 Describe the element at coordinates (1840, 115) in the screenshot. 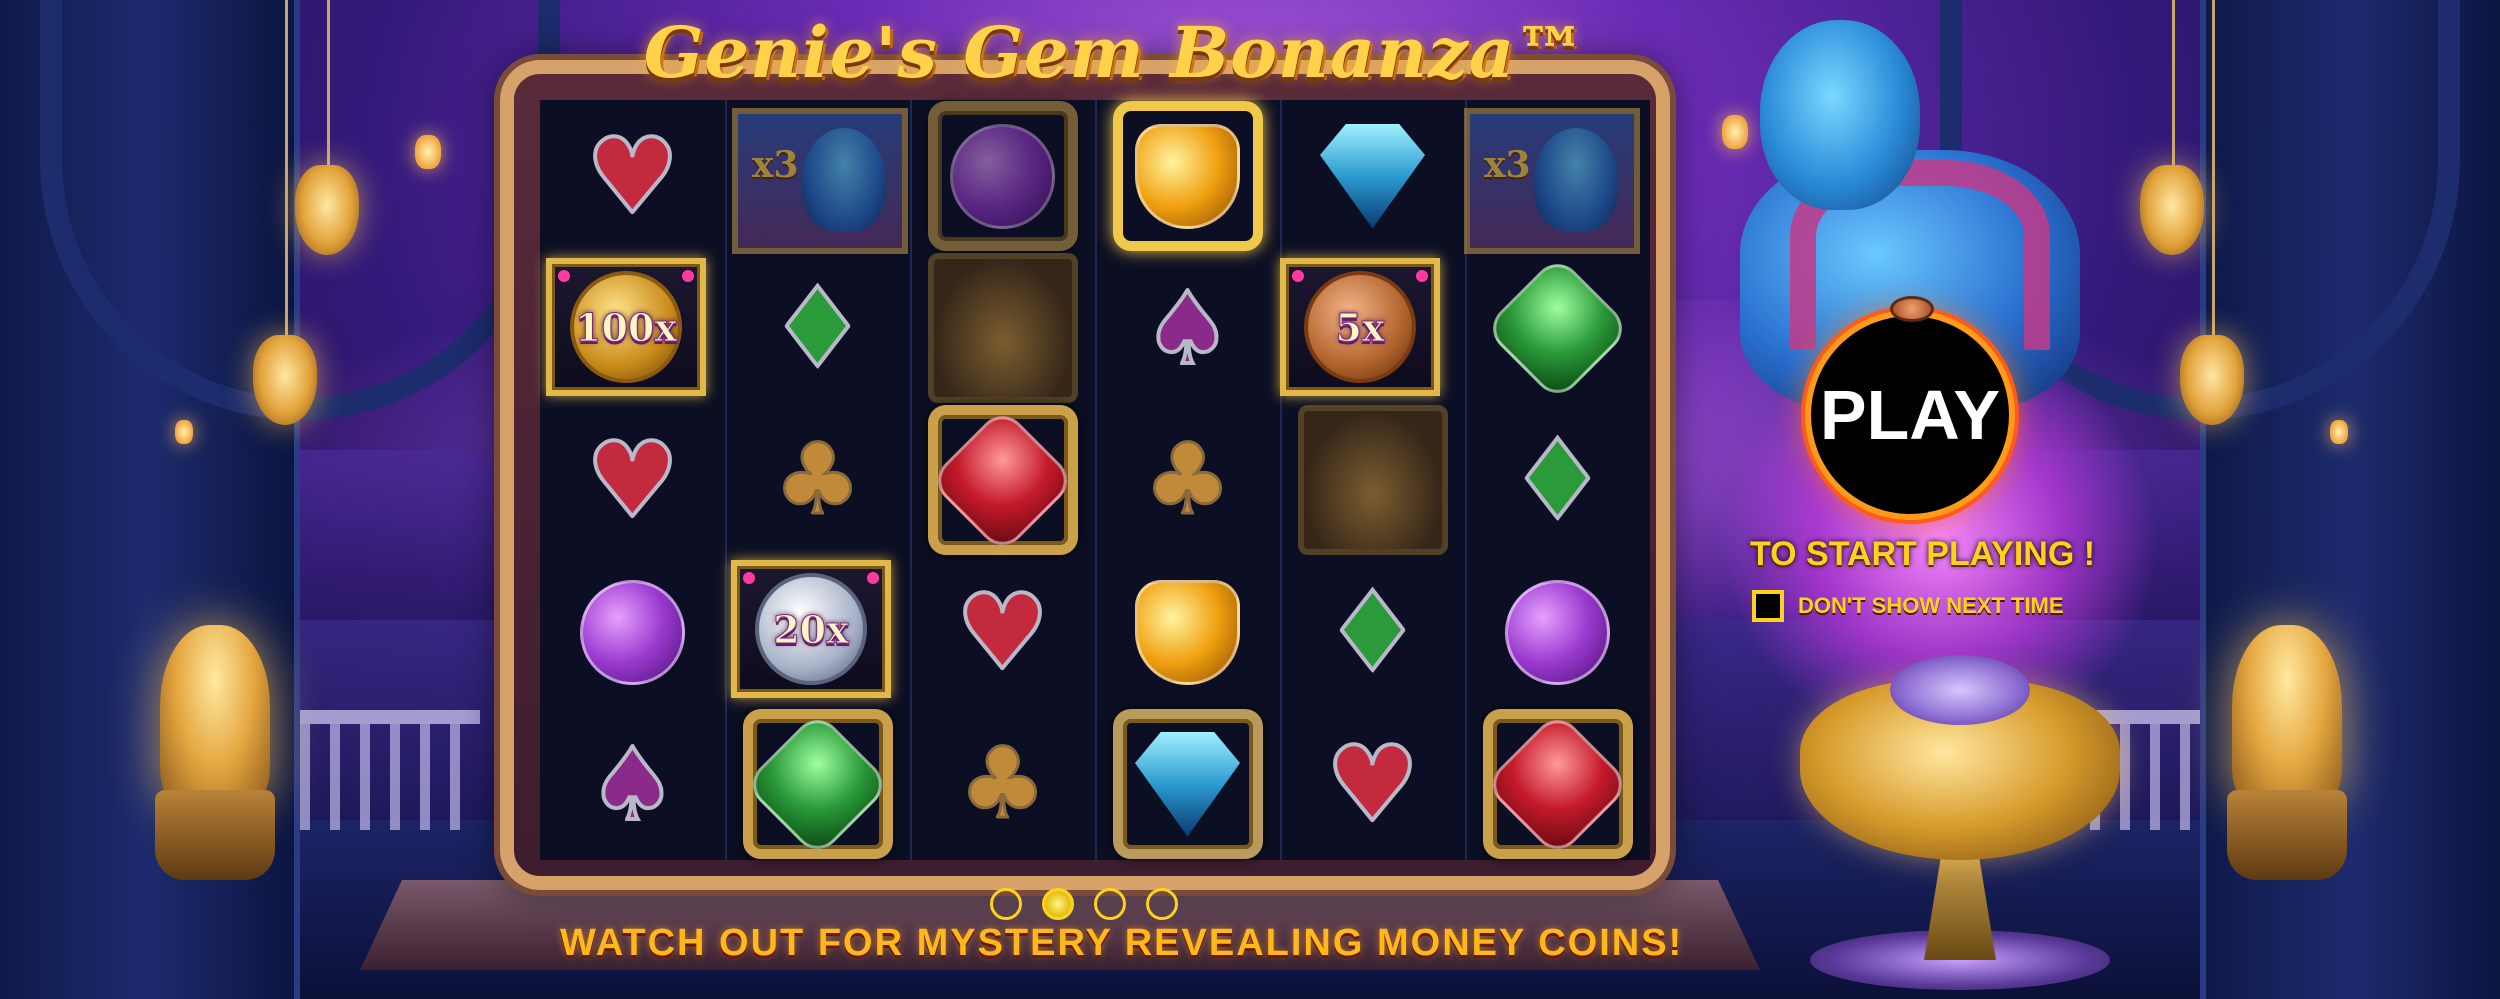

I see `genie-character-icon` at that location.